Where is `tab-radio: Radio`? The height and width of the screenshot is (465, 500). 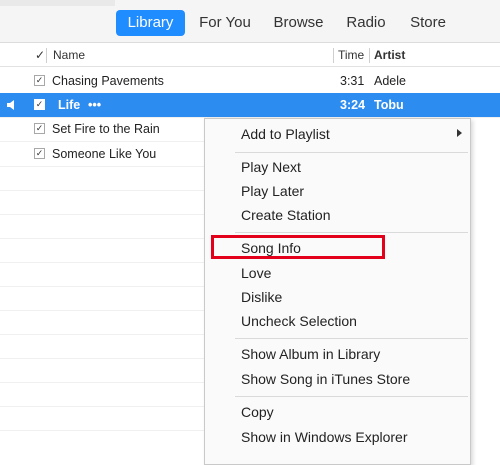 tab-radio: Radio is located at coordinates (366, 23).